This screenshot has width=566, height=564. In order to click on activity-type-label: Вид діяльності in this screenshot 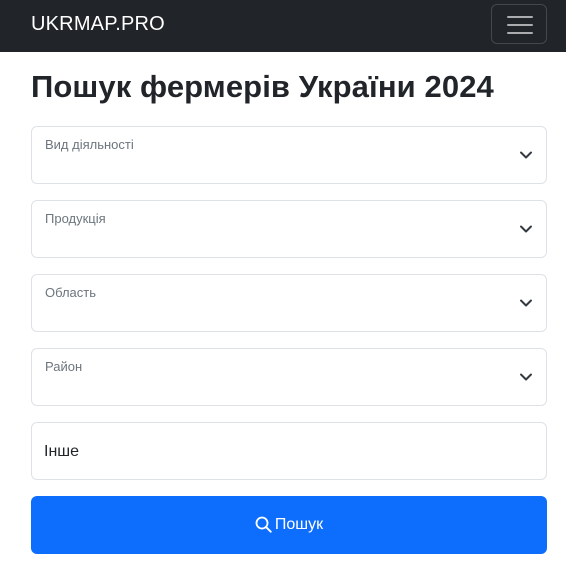, I will do `click(89, 144)`.